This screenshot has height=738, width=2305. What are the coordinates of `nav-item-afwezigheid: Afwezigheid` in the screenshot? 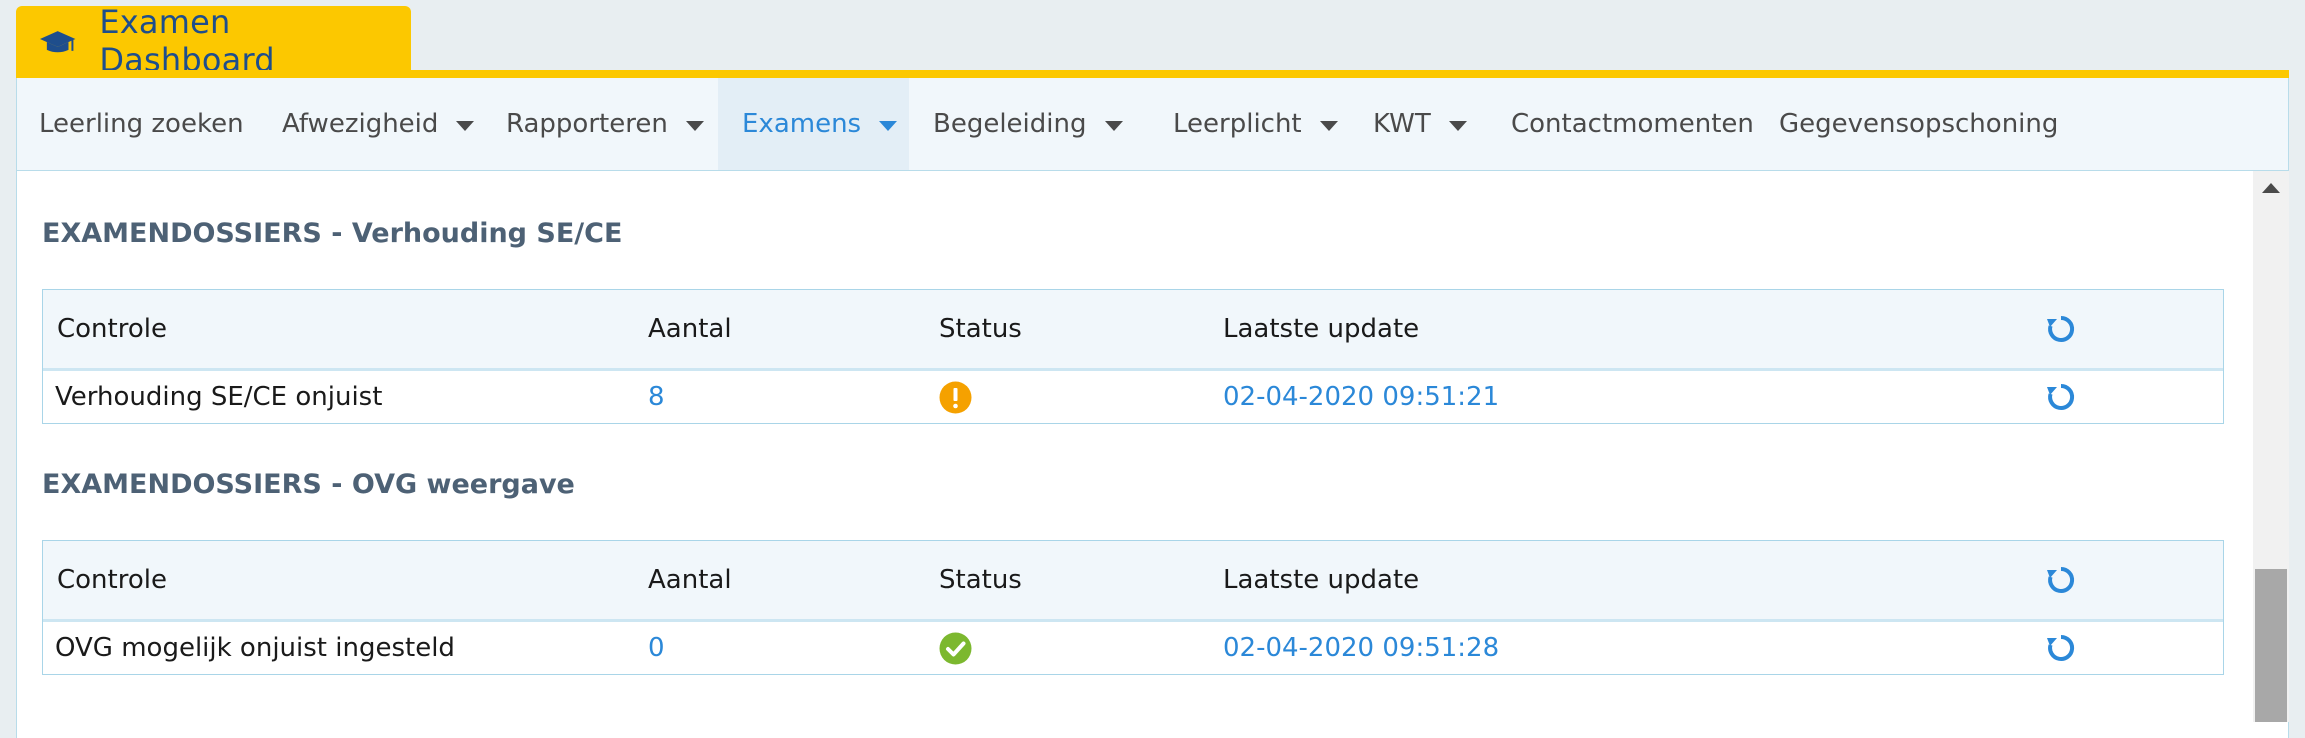 It's located at (370, 124).